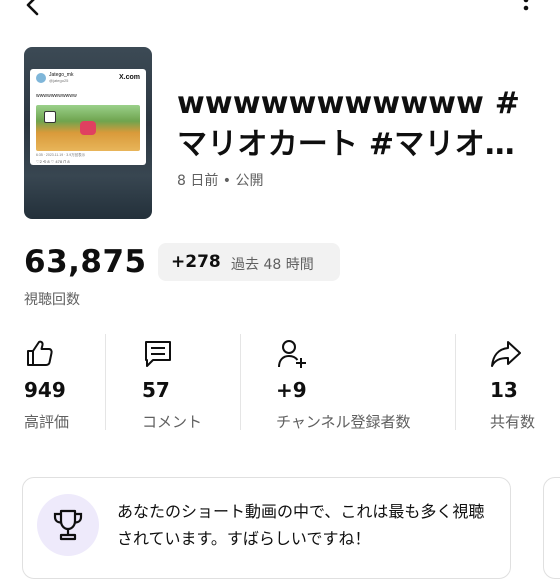 The width and height of the screenshot is (560, 579). Describe the element at coordinates (41, 78) in the screenshot. I see `tweet-avatar` at that location.